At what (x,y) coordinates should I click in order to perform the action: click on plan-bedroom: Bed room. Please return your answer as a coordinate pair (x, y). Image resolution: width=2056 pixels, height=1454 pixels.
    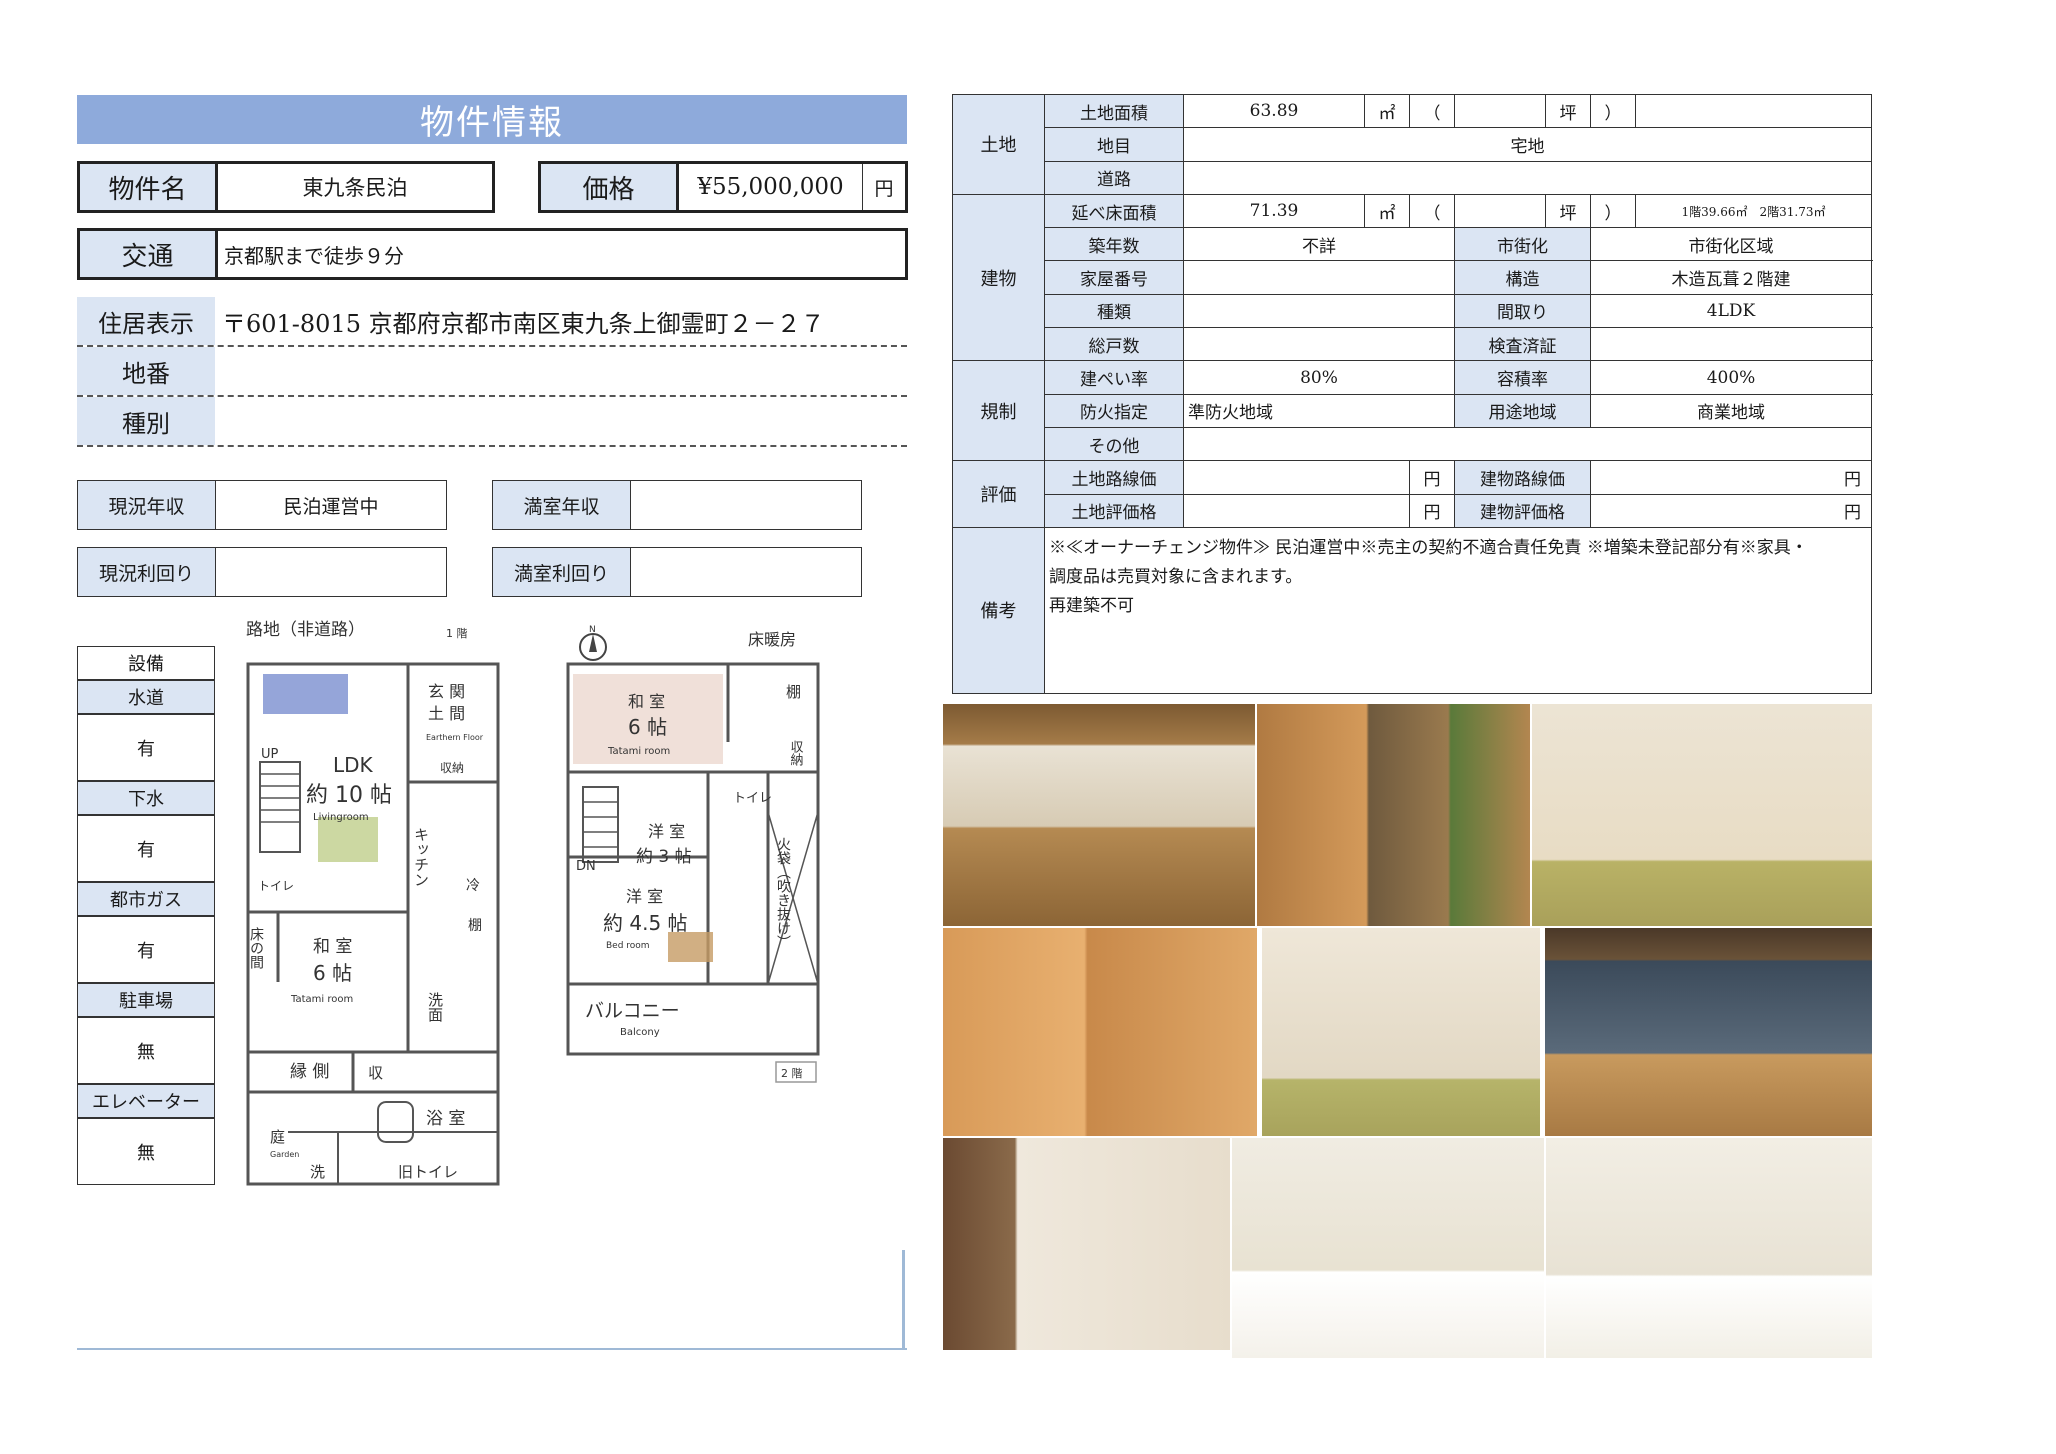
    Looking at the image, I should click on (628, 946).